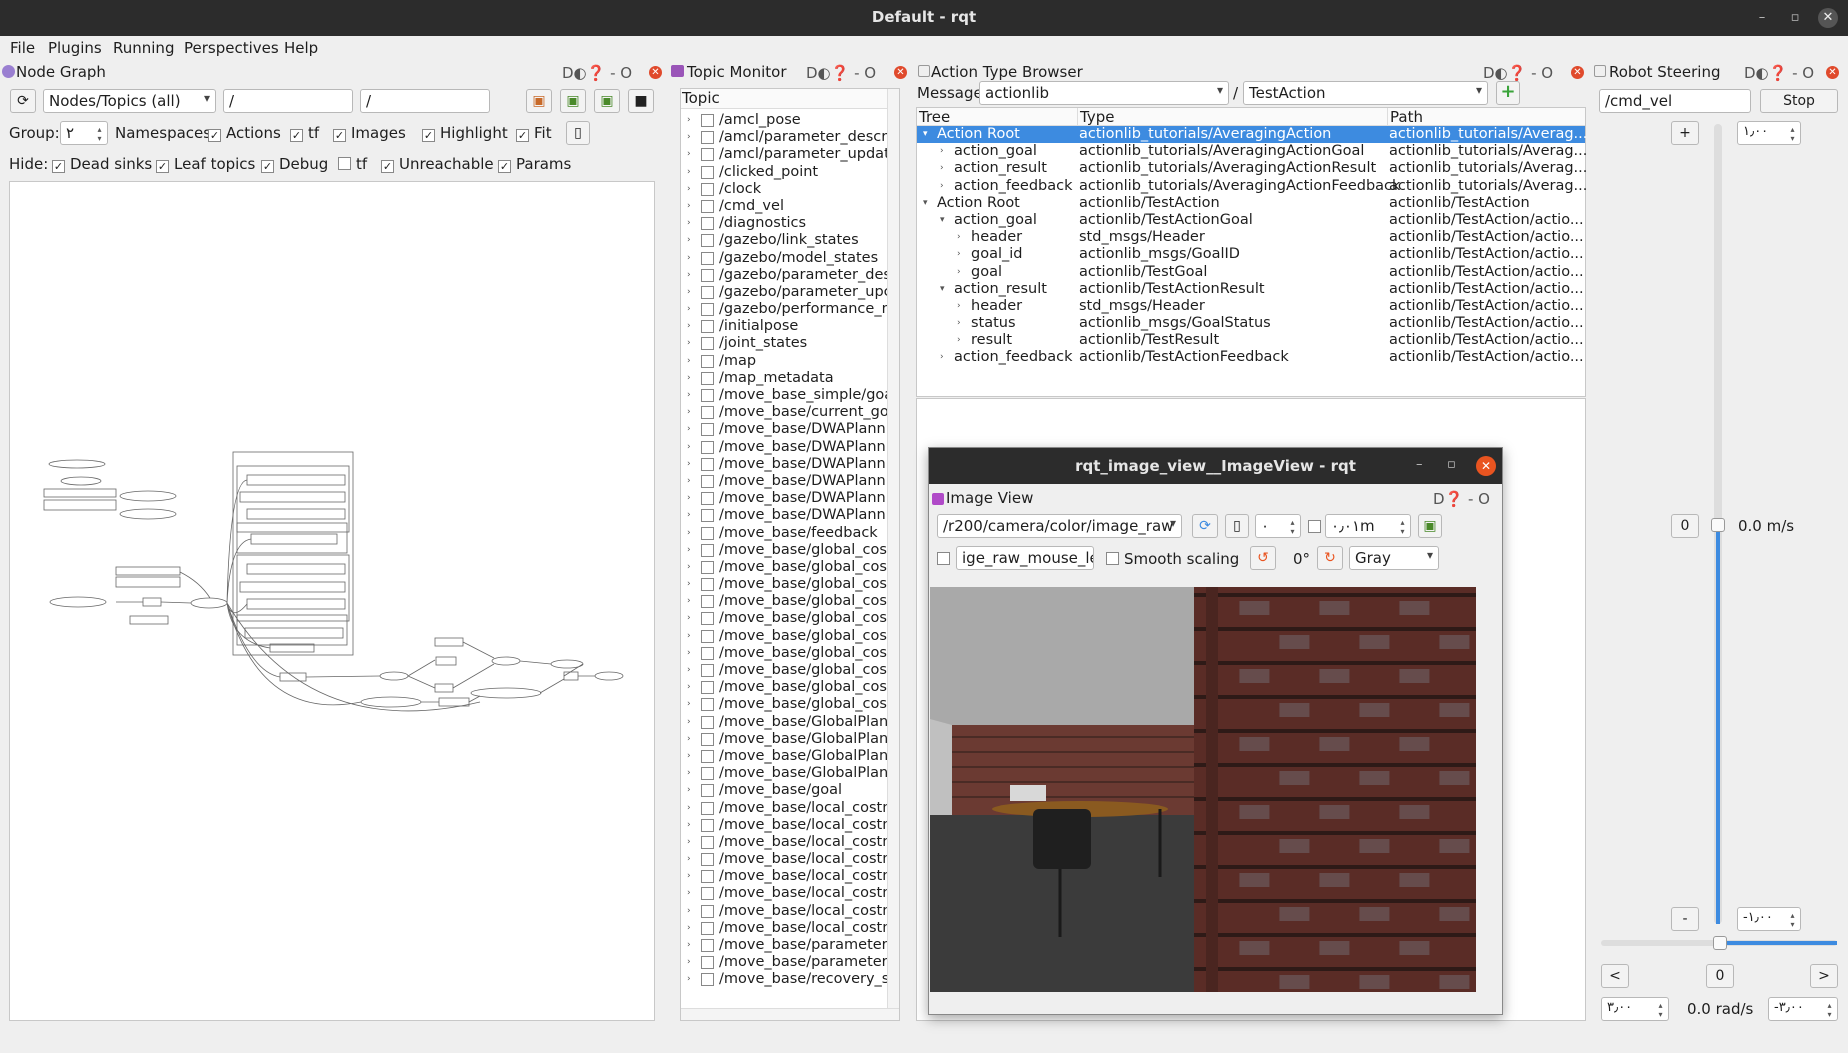 This screenshot has height=1053, width=1848. What do you see at coordinates (369, 133) in the screenshot?
I see `images-checkbox: ✓ Images` at bounding box center [369, 133].